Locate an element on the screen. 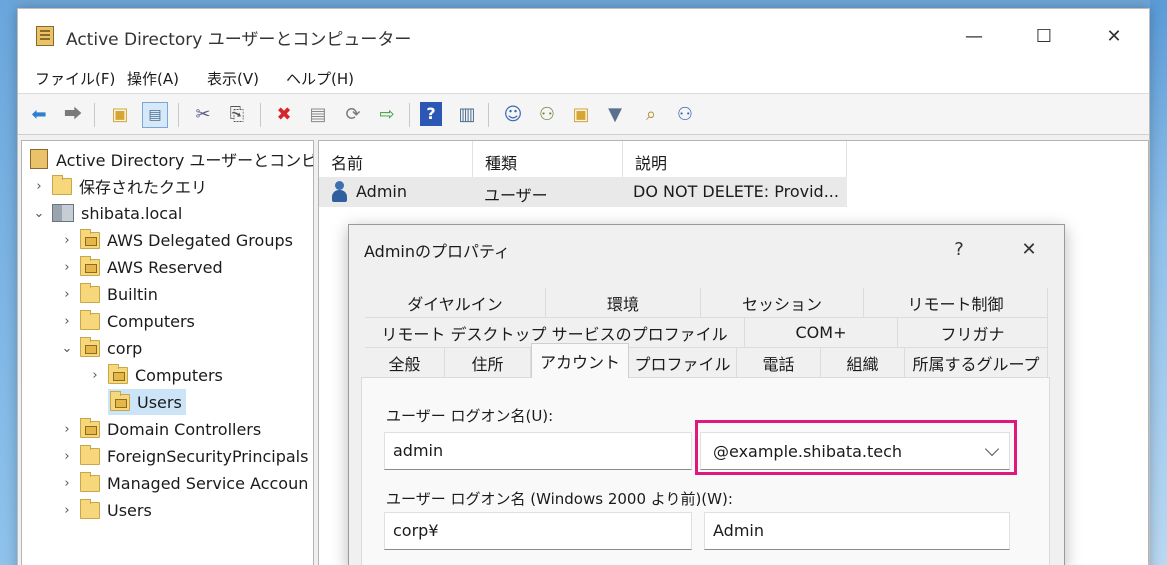 This screenshot has height=565, width=1167. tab-organization: 組織 is located at coordinates (863, 363).